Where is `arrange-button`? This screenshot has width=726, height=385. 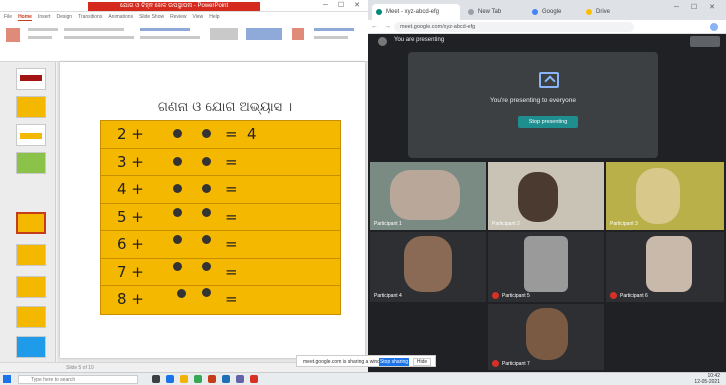
arrange-button is located at coordinates (264, 34).